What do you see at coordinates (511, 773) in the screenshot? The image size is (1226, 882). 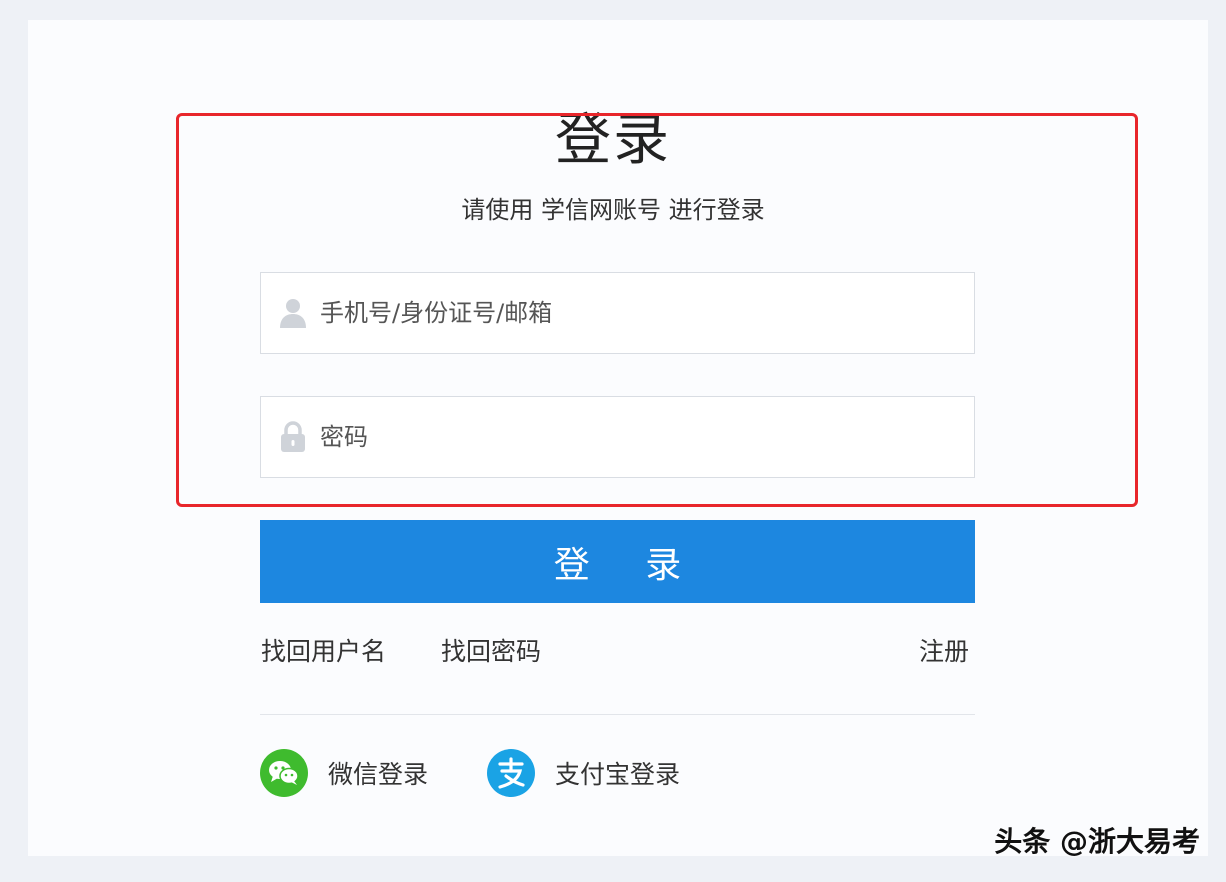 I see `alipay-icon` at bounding box center [511, 773].